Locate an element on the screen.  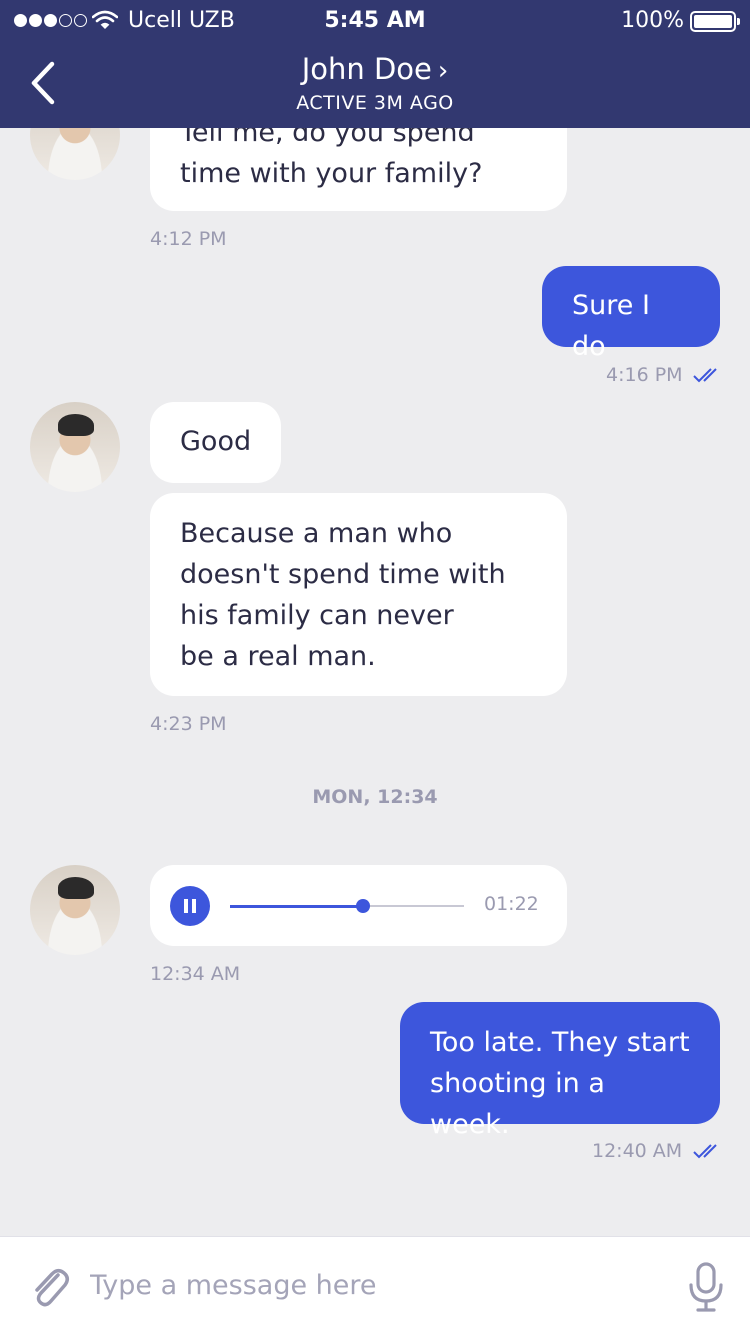
message-line: his family can never is located at coordinates (317, 615).